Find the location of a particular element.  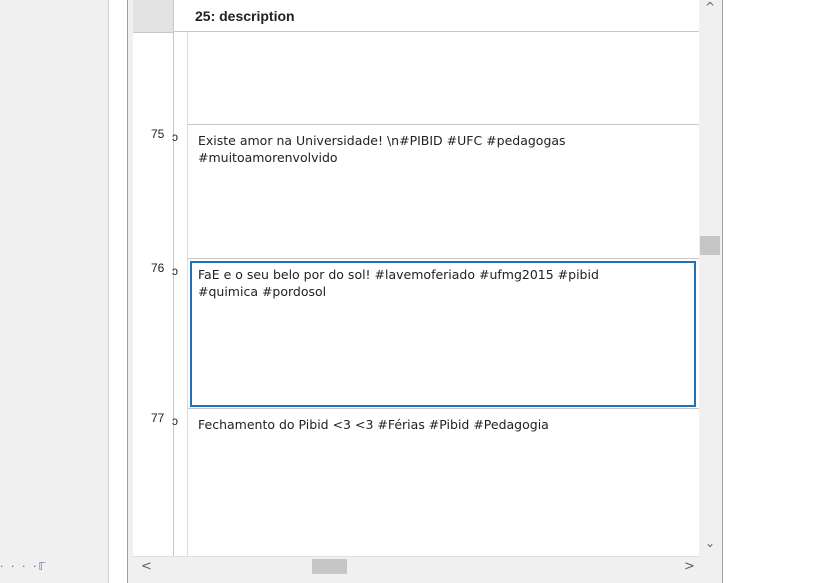

scroll-down-icon: ⌄ is located at coordinates (710, 543).